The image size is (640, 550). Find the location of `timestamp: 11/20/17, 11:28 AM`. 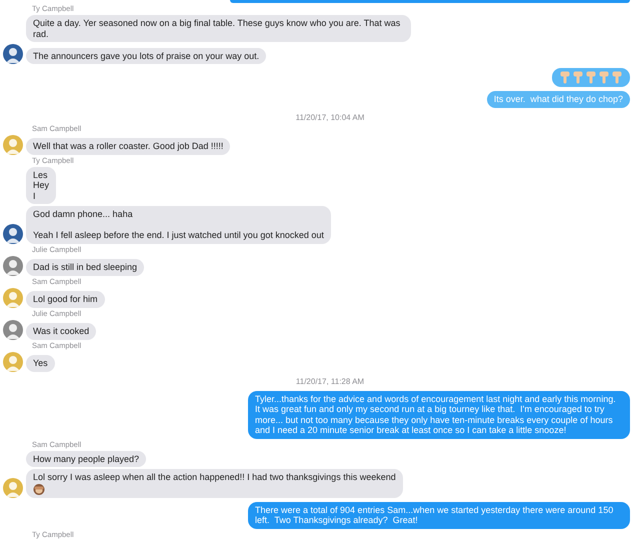

timestamp: 11/20/17, 11:28 AM is located at coordinates (329, 381).